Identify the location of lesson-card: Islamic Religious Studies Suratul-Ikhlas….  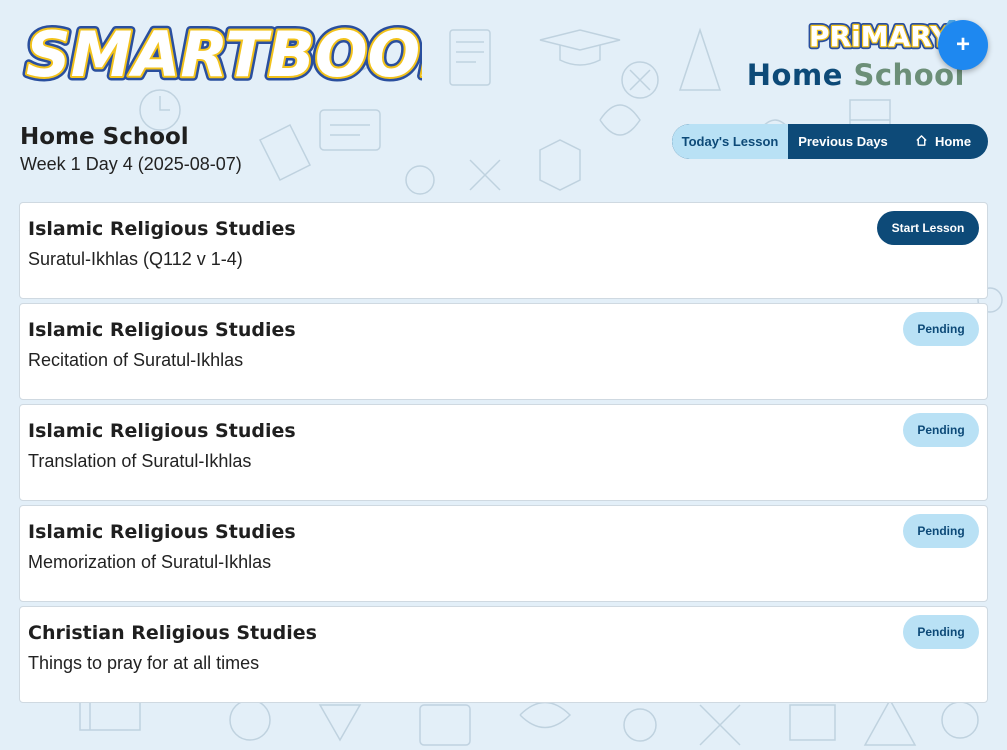
(503, 250).